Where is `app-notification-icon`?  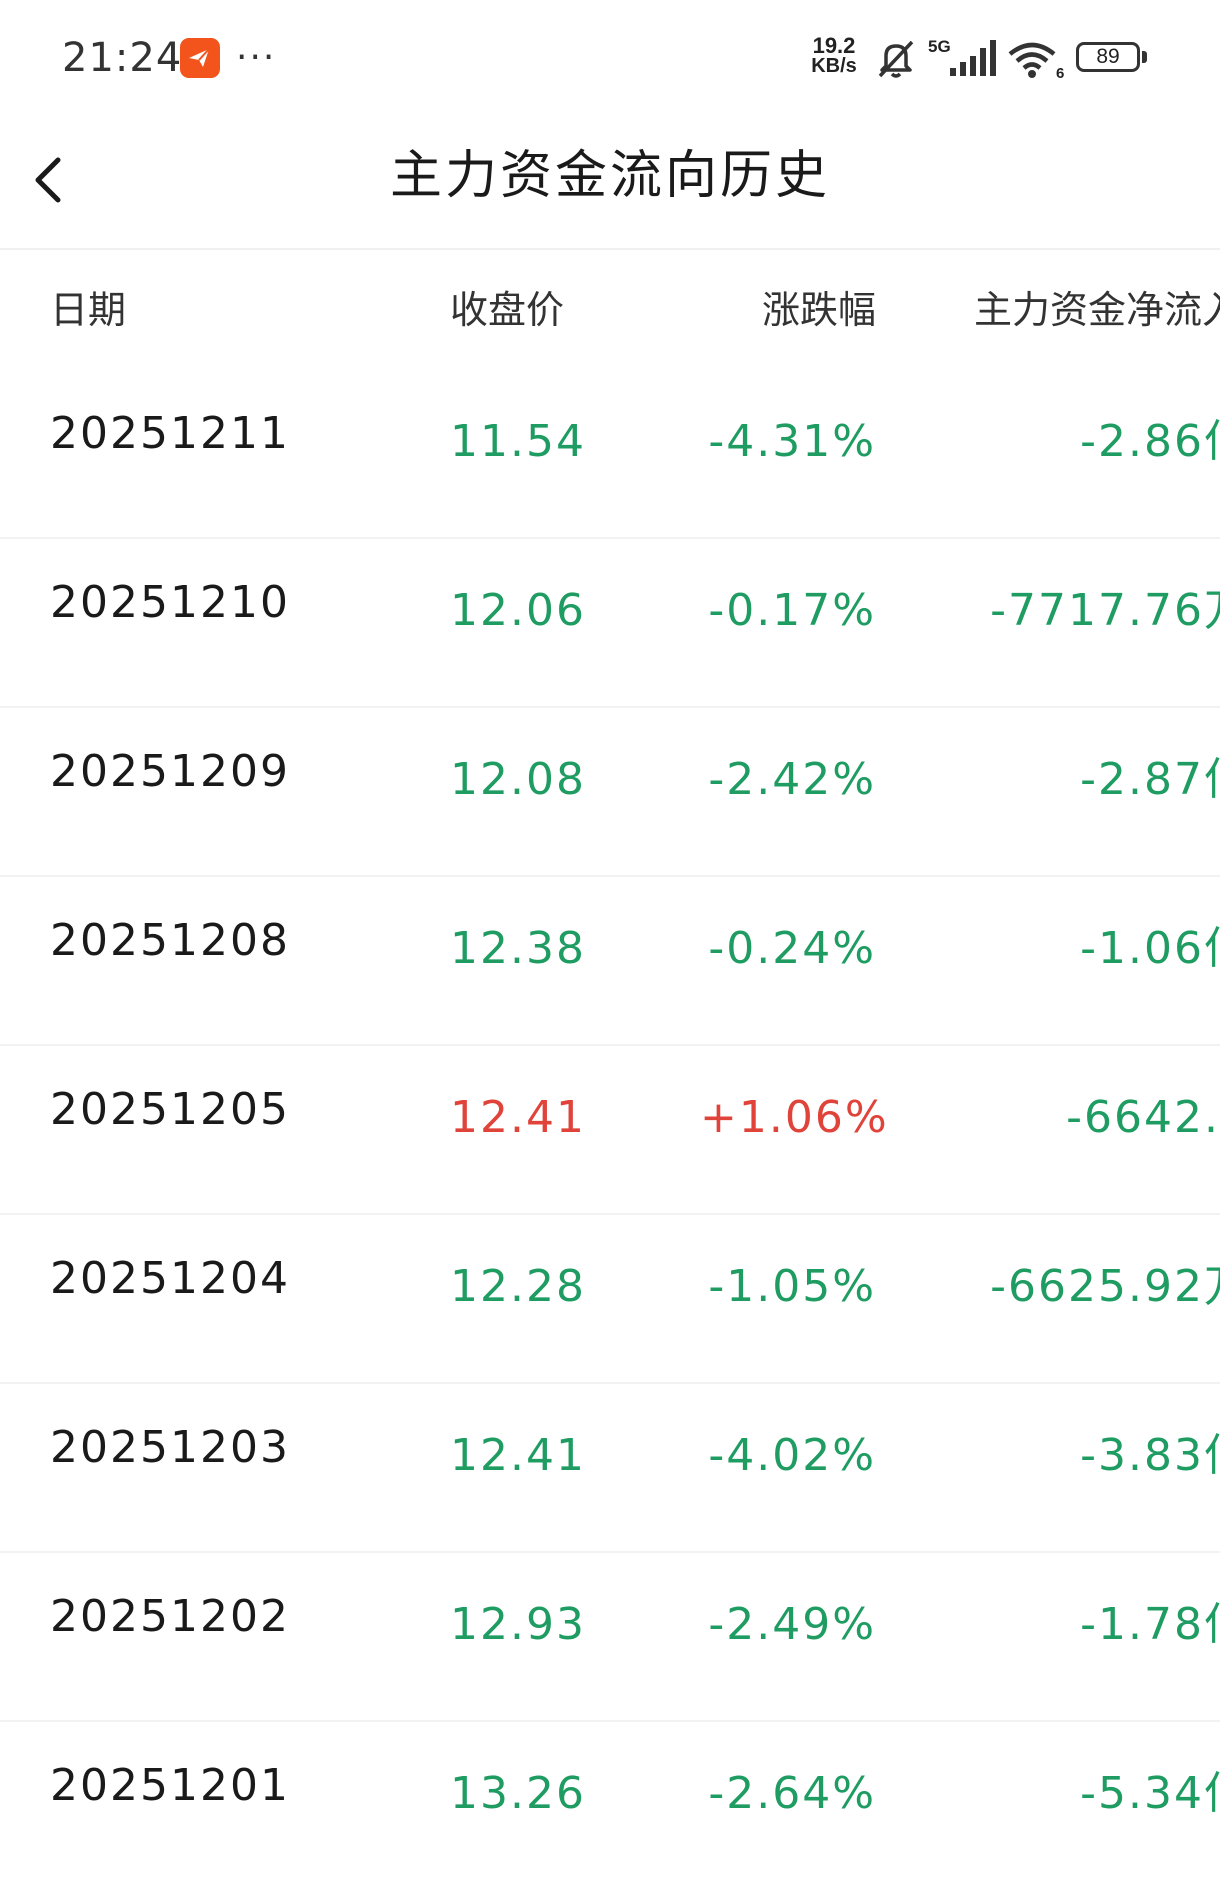 app-notification-icon is located at coordinates (200, 58).